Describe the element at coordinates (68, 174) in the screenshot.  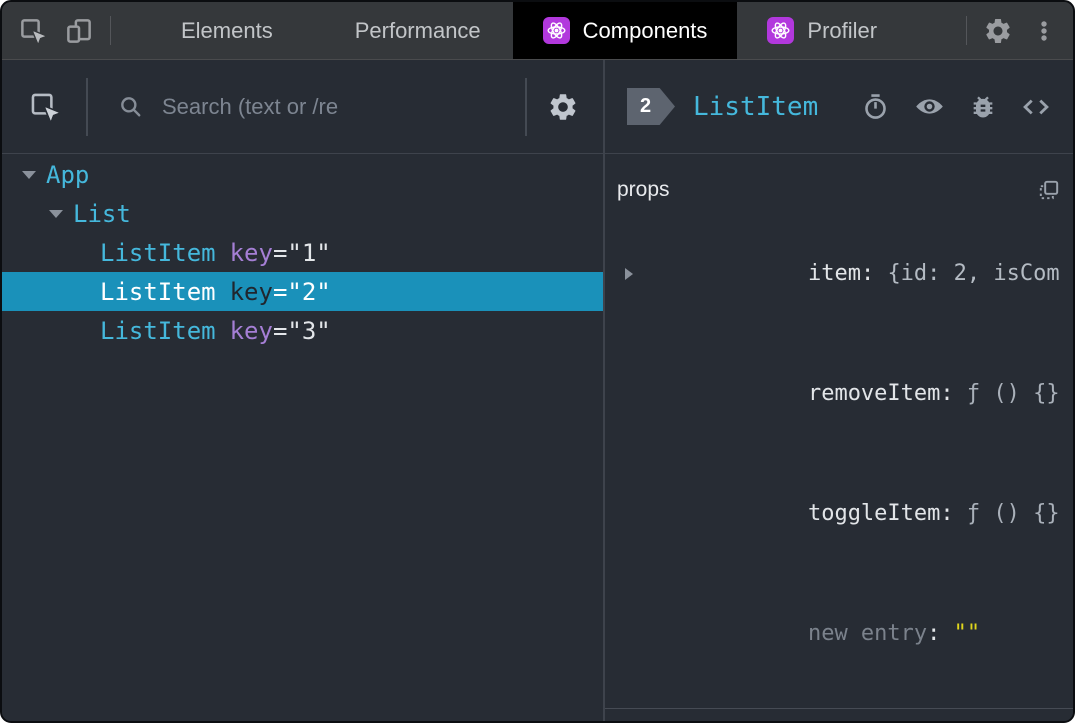
I see `component-name: App` at that location.